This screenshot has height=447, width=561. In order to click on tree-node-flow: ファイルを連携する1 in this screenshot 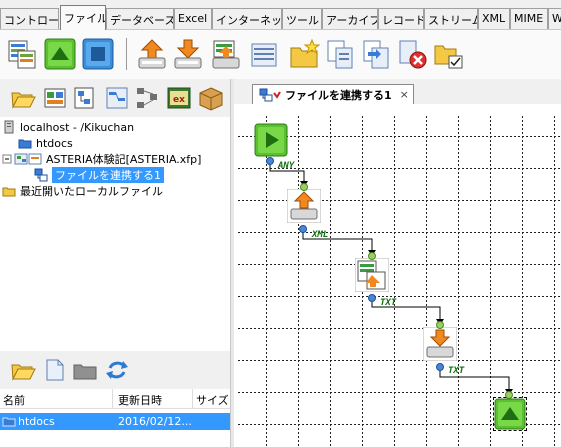, I will do `click(99, 175)`.